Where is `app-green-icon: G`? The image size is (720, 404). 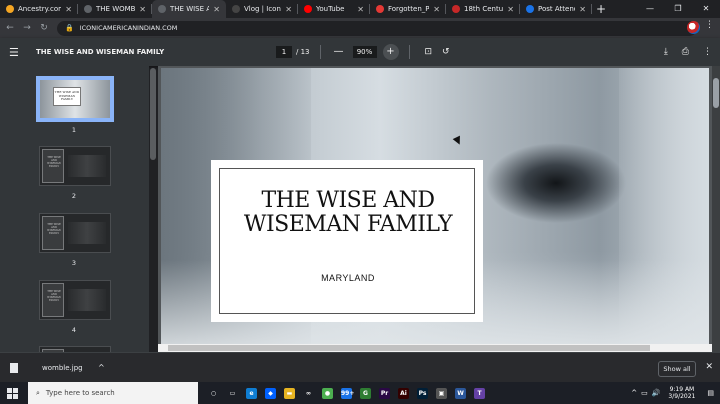
app-green-icon: G is located at coordinates (365, 393).